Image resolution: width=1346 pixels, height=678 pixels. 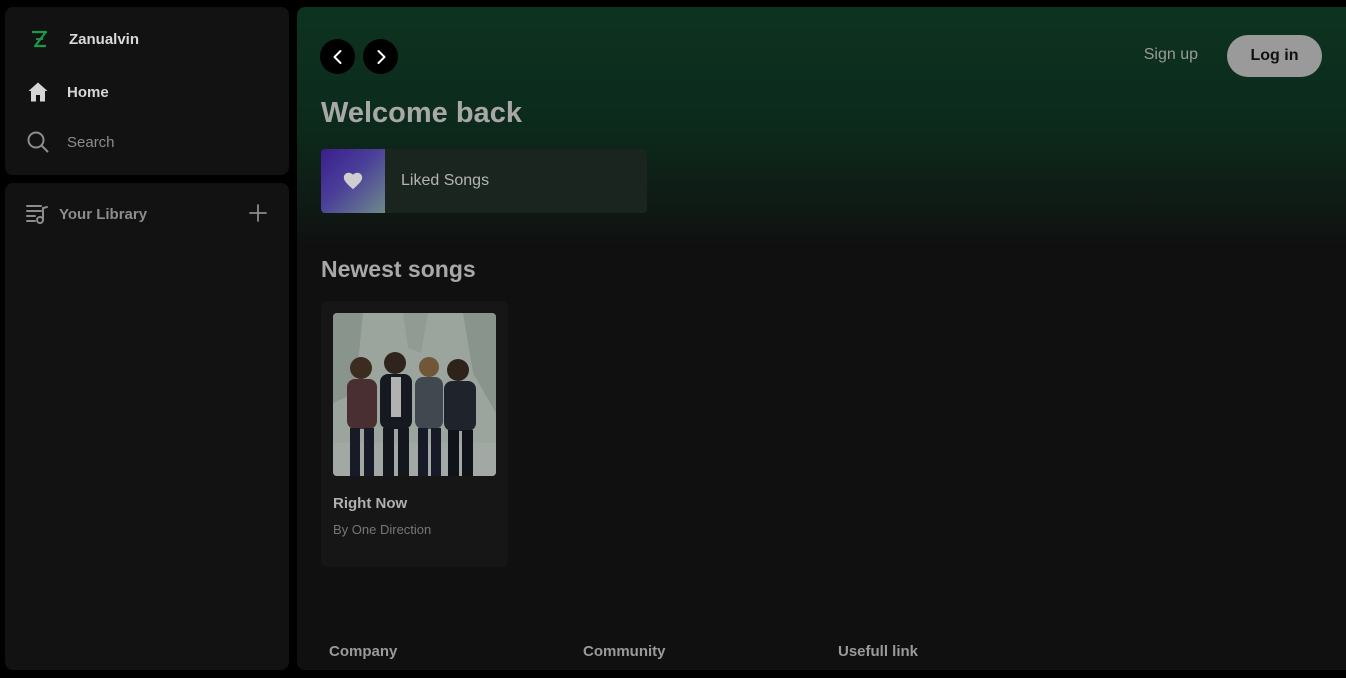 I want to click on section-title: Newest songs, so click(x=398, y=269).